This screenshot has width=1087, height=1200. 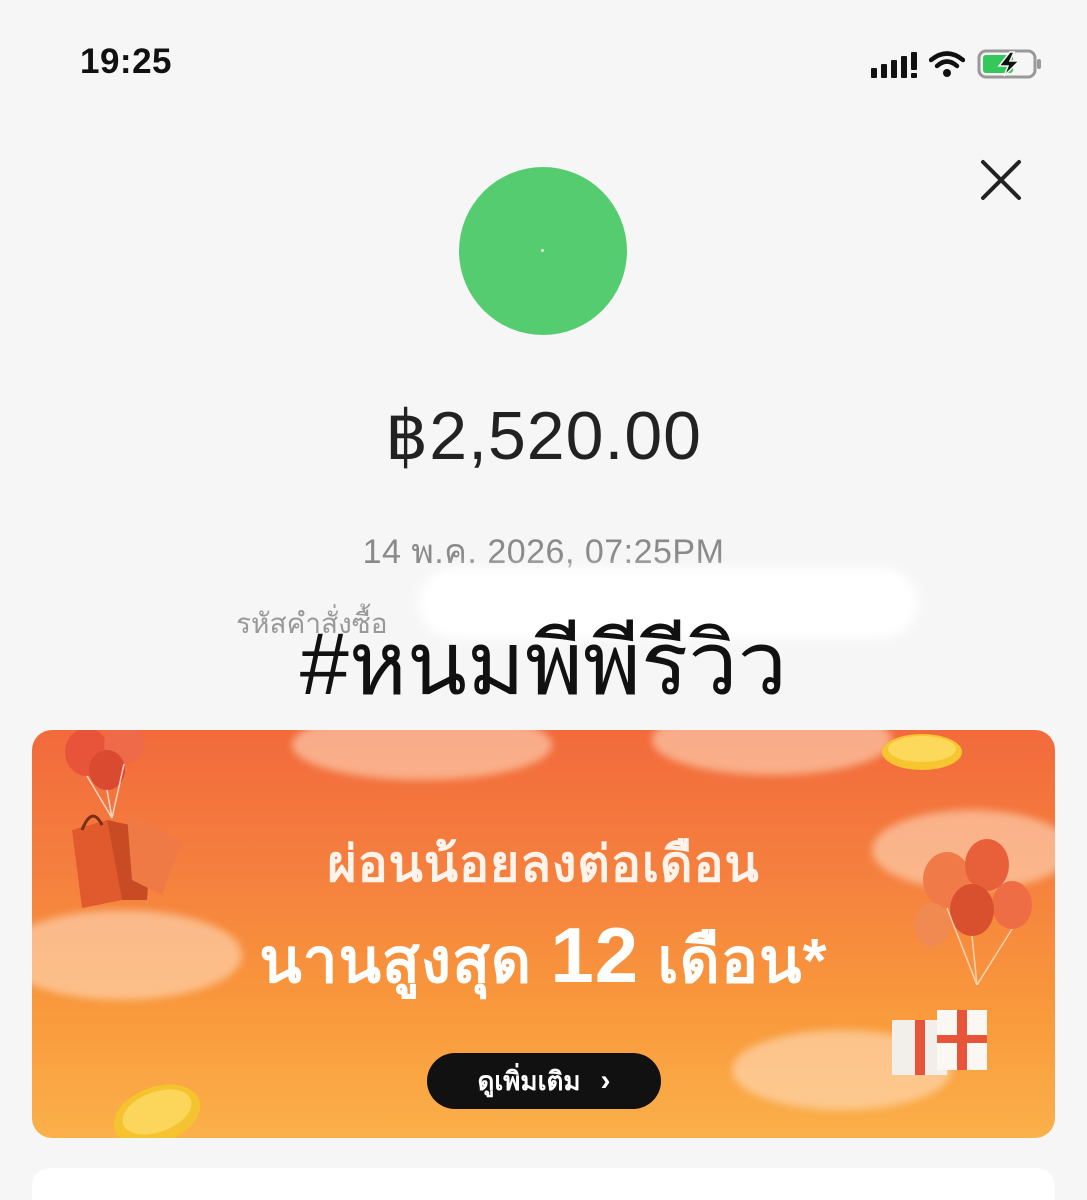 I want to click on status-time: 19:25, so click(x=126, y=61).